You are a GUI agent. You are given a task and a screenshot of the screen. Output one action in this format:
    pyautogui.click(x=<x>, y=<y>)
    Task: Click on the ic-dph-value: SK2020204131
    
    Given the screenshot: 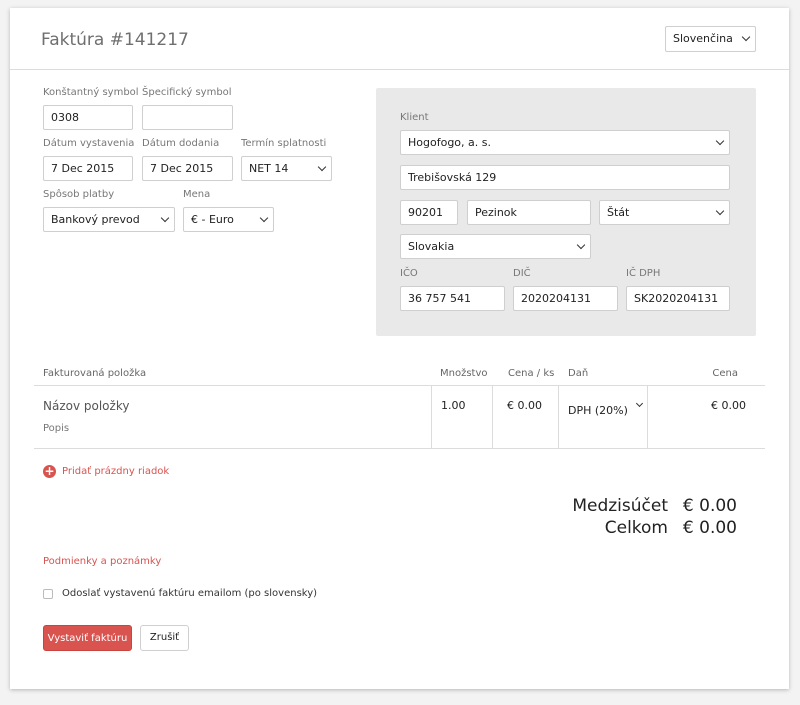 What is the action you would take?
    pyautogui.click(x=676, y=298)
    